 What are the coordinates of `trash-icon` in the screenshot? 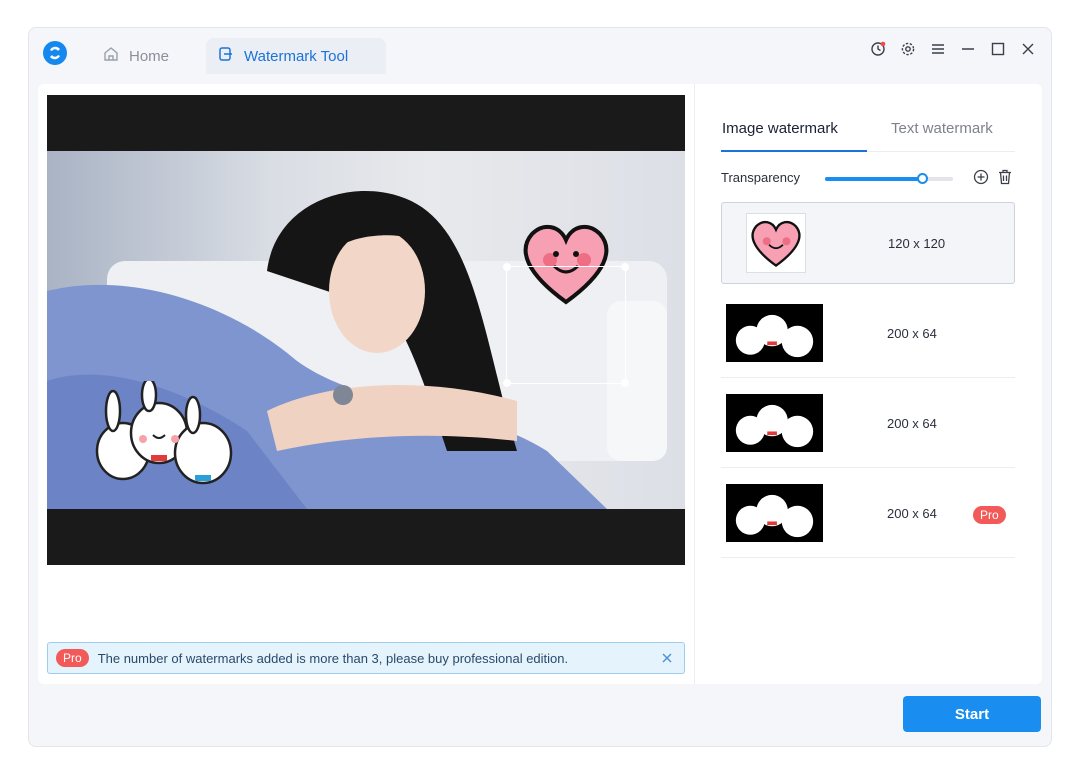 It's located at (1005, 177).